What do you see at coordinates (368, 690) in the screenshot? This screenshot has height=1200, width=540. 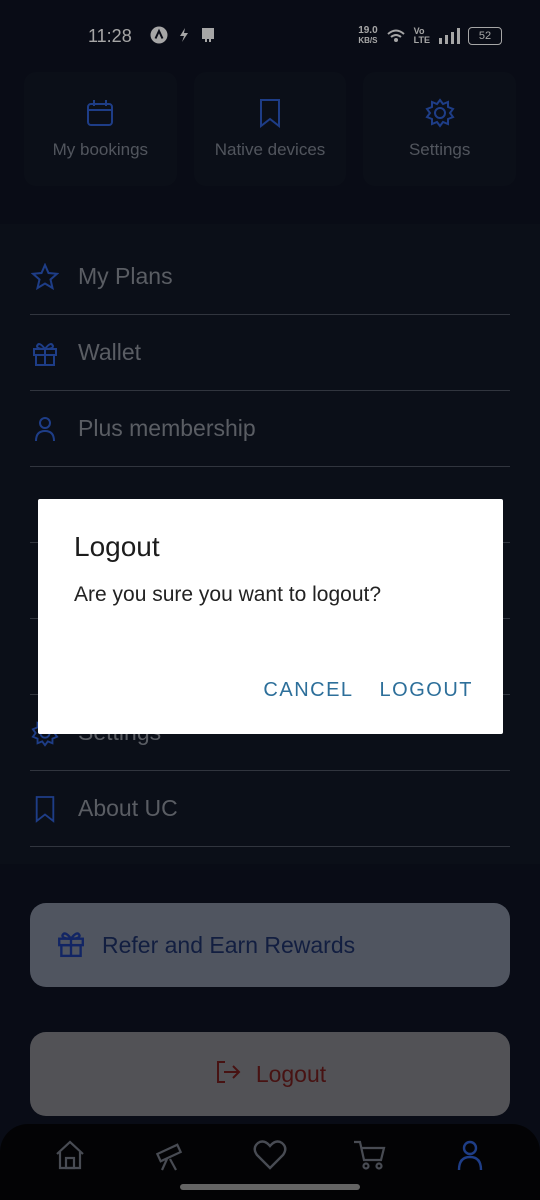 I see `dialog-actions: CANCEL LOGOUT` at bounding box center [368, 690].